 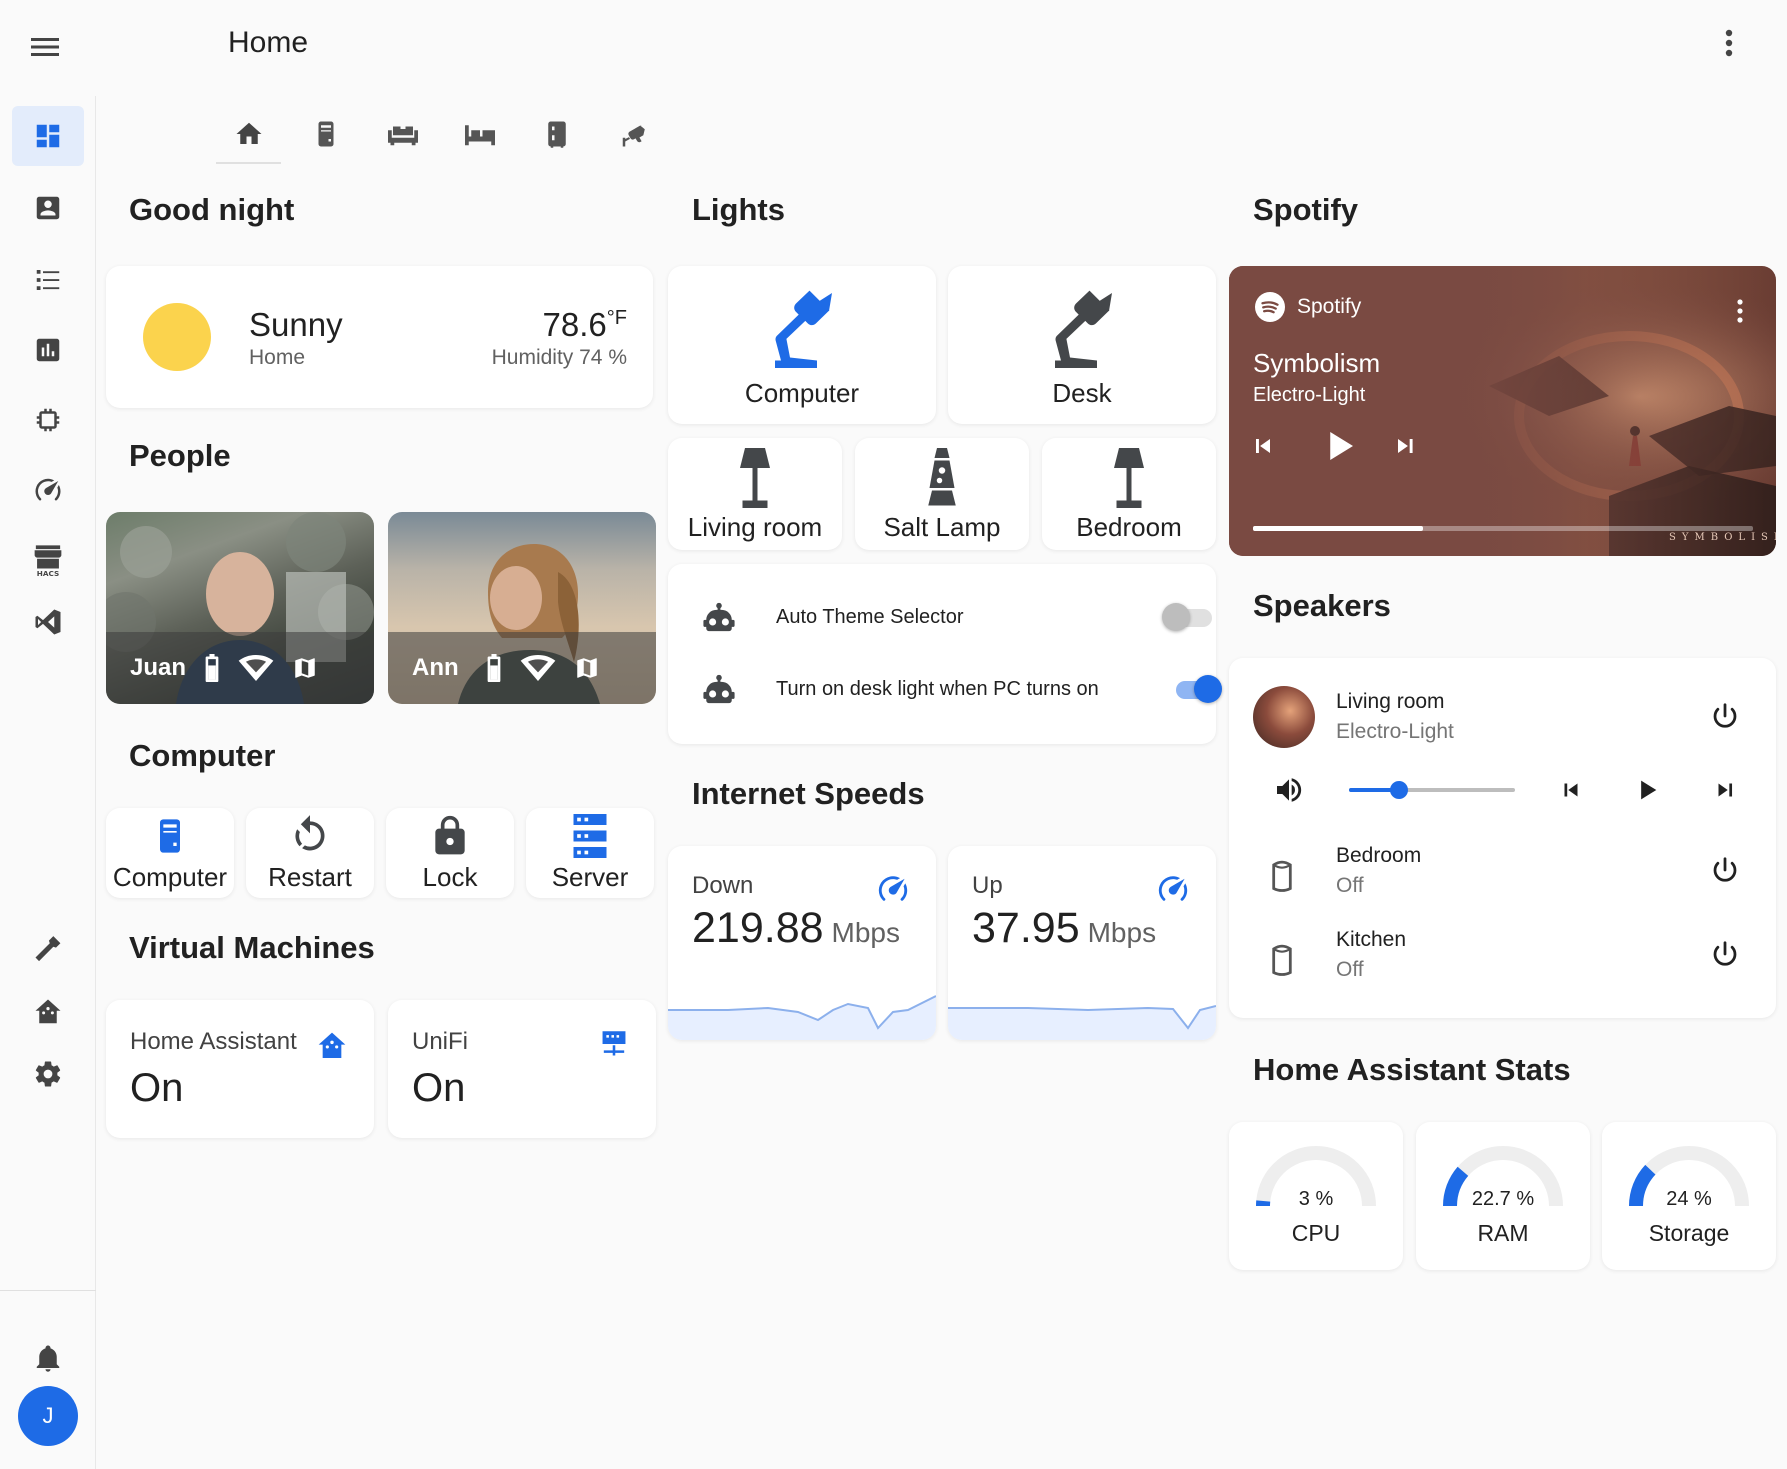 I want to click on stat-gauge-ram: 22.7 % RAM, so click(x=1503, y=1196).